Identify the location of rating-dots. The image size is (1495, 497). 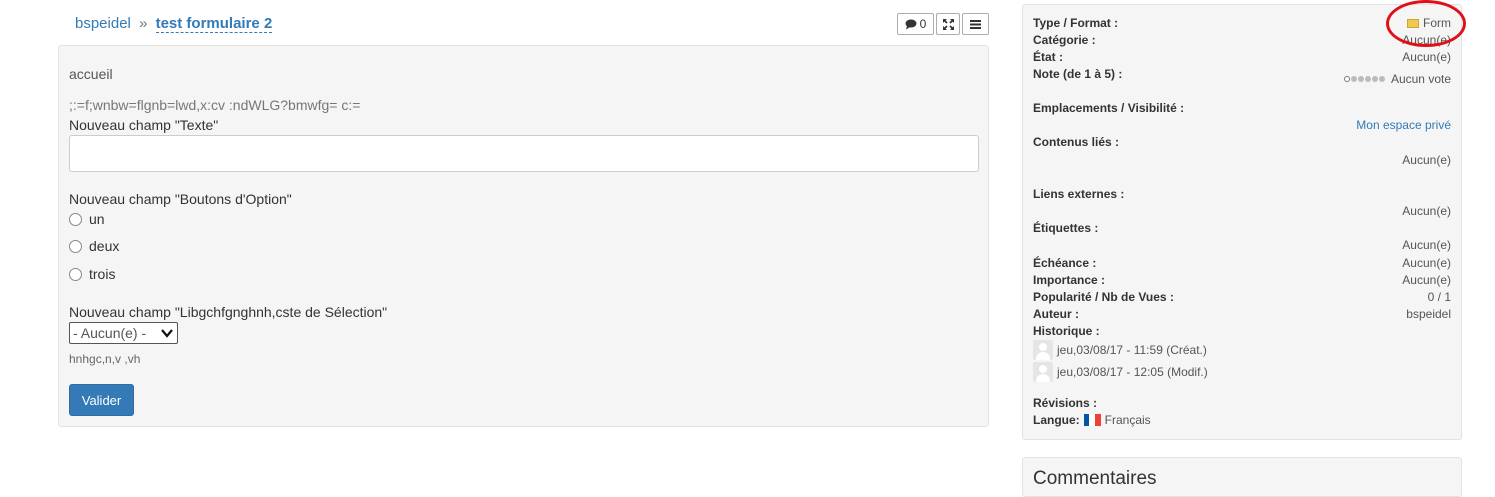
(1364, 79).